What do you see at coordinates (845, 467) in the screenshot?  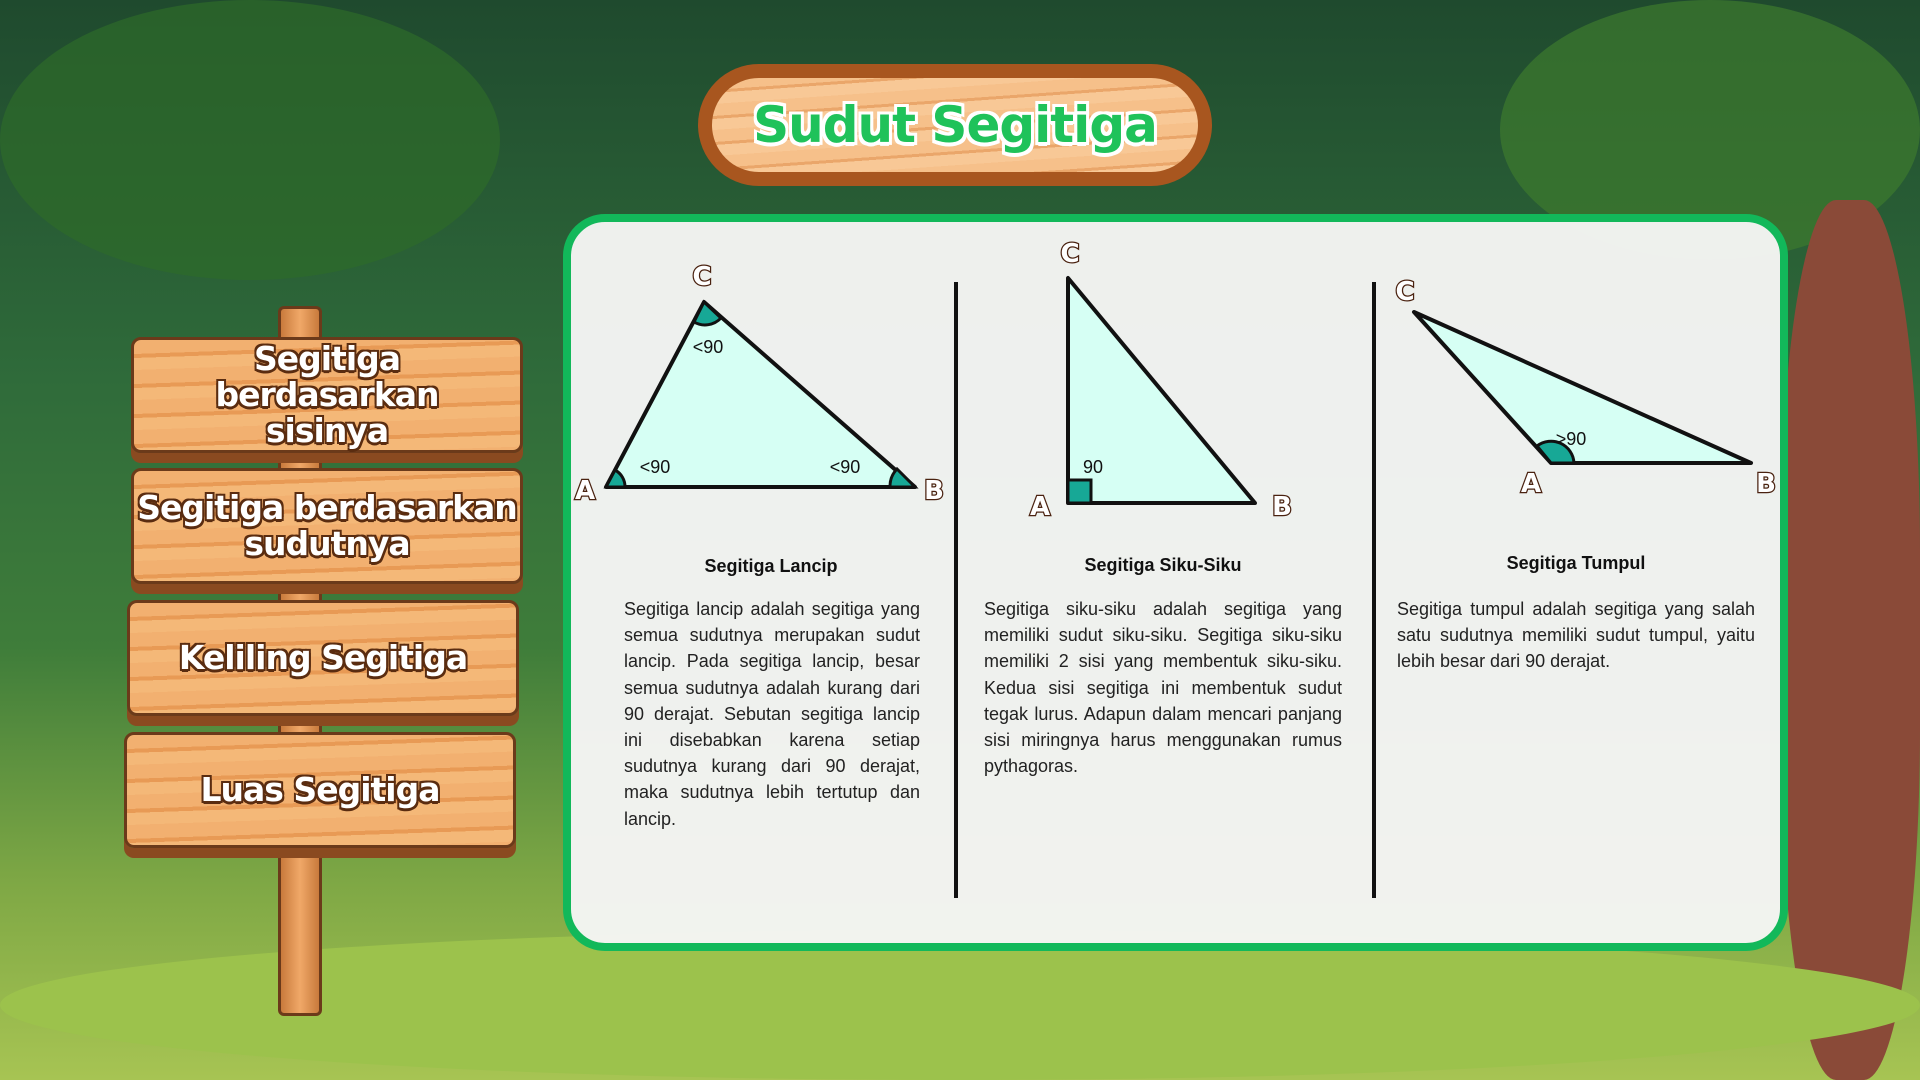 I see `angle-label-b: <90` at bounding box center [845, 467].